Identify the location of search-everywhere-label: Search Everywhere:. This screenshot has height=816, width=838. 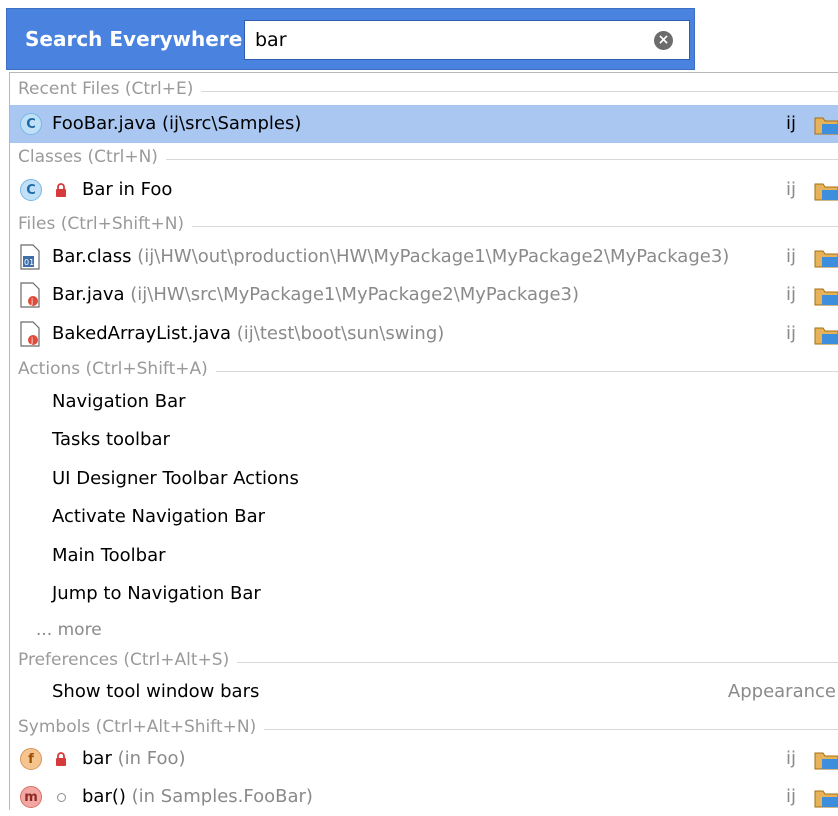
(138, 39).